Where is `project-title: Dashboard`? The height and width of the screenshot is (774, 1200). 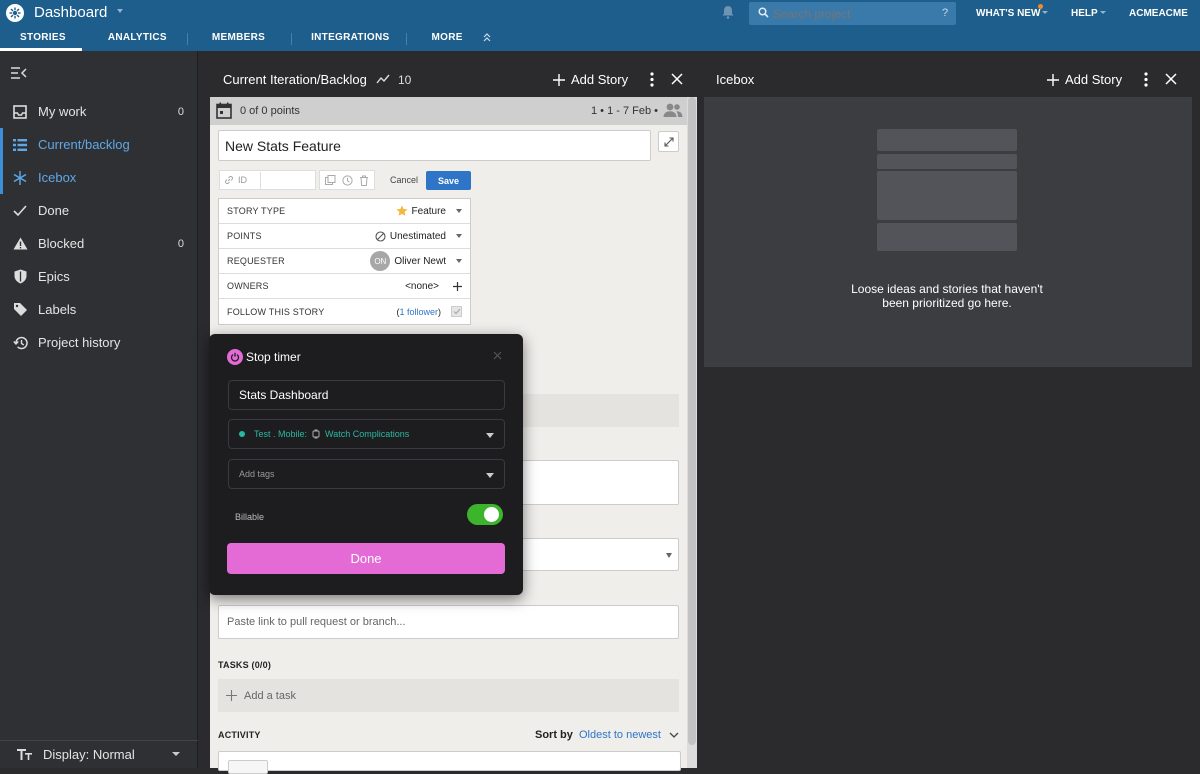
project-title: Dashboard is located at coordinates (70, 12).